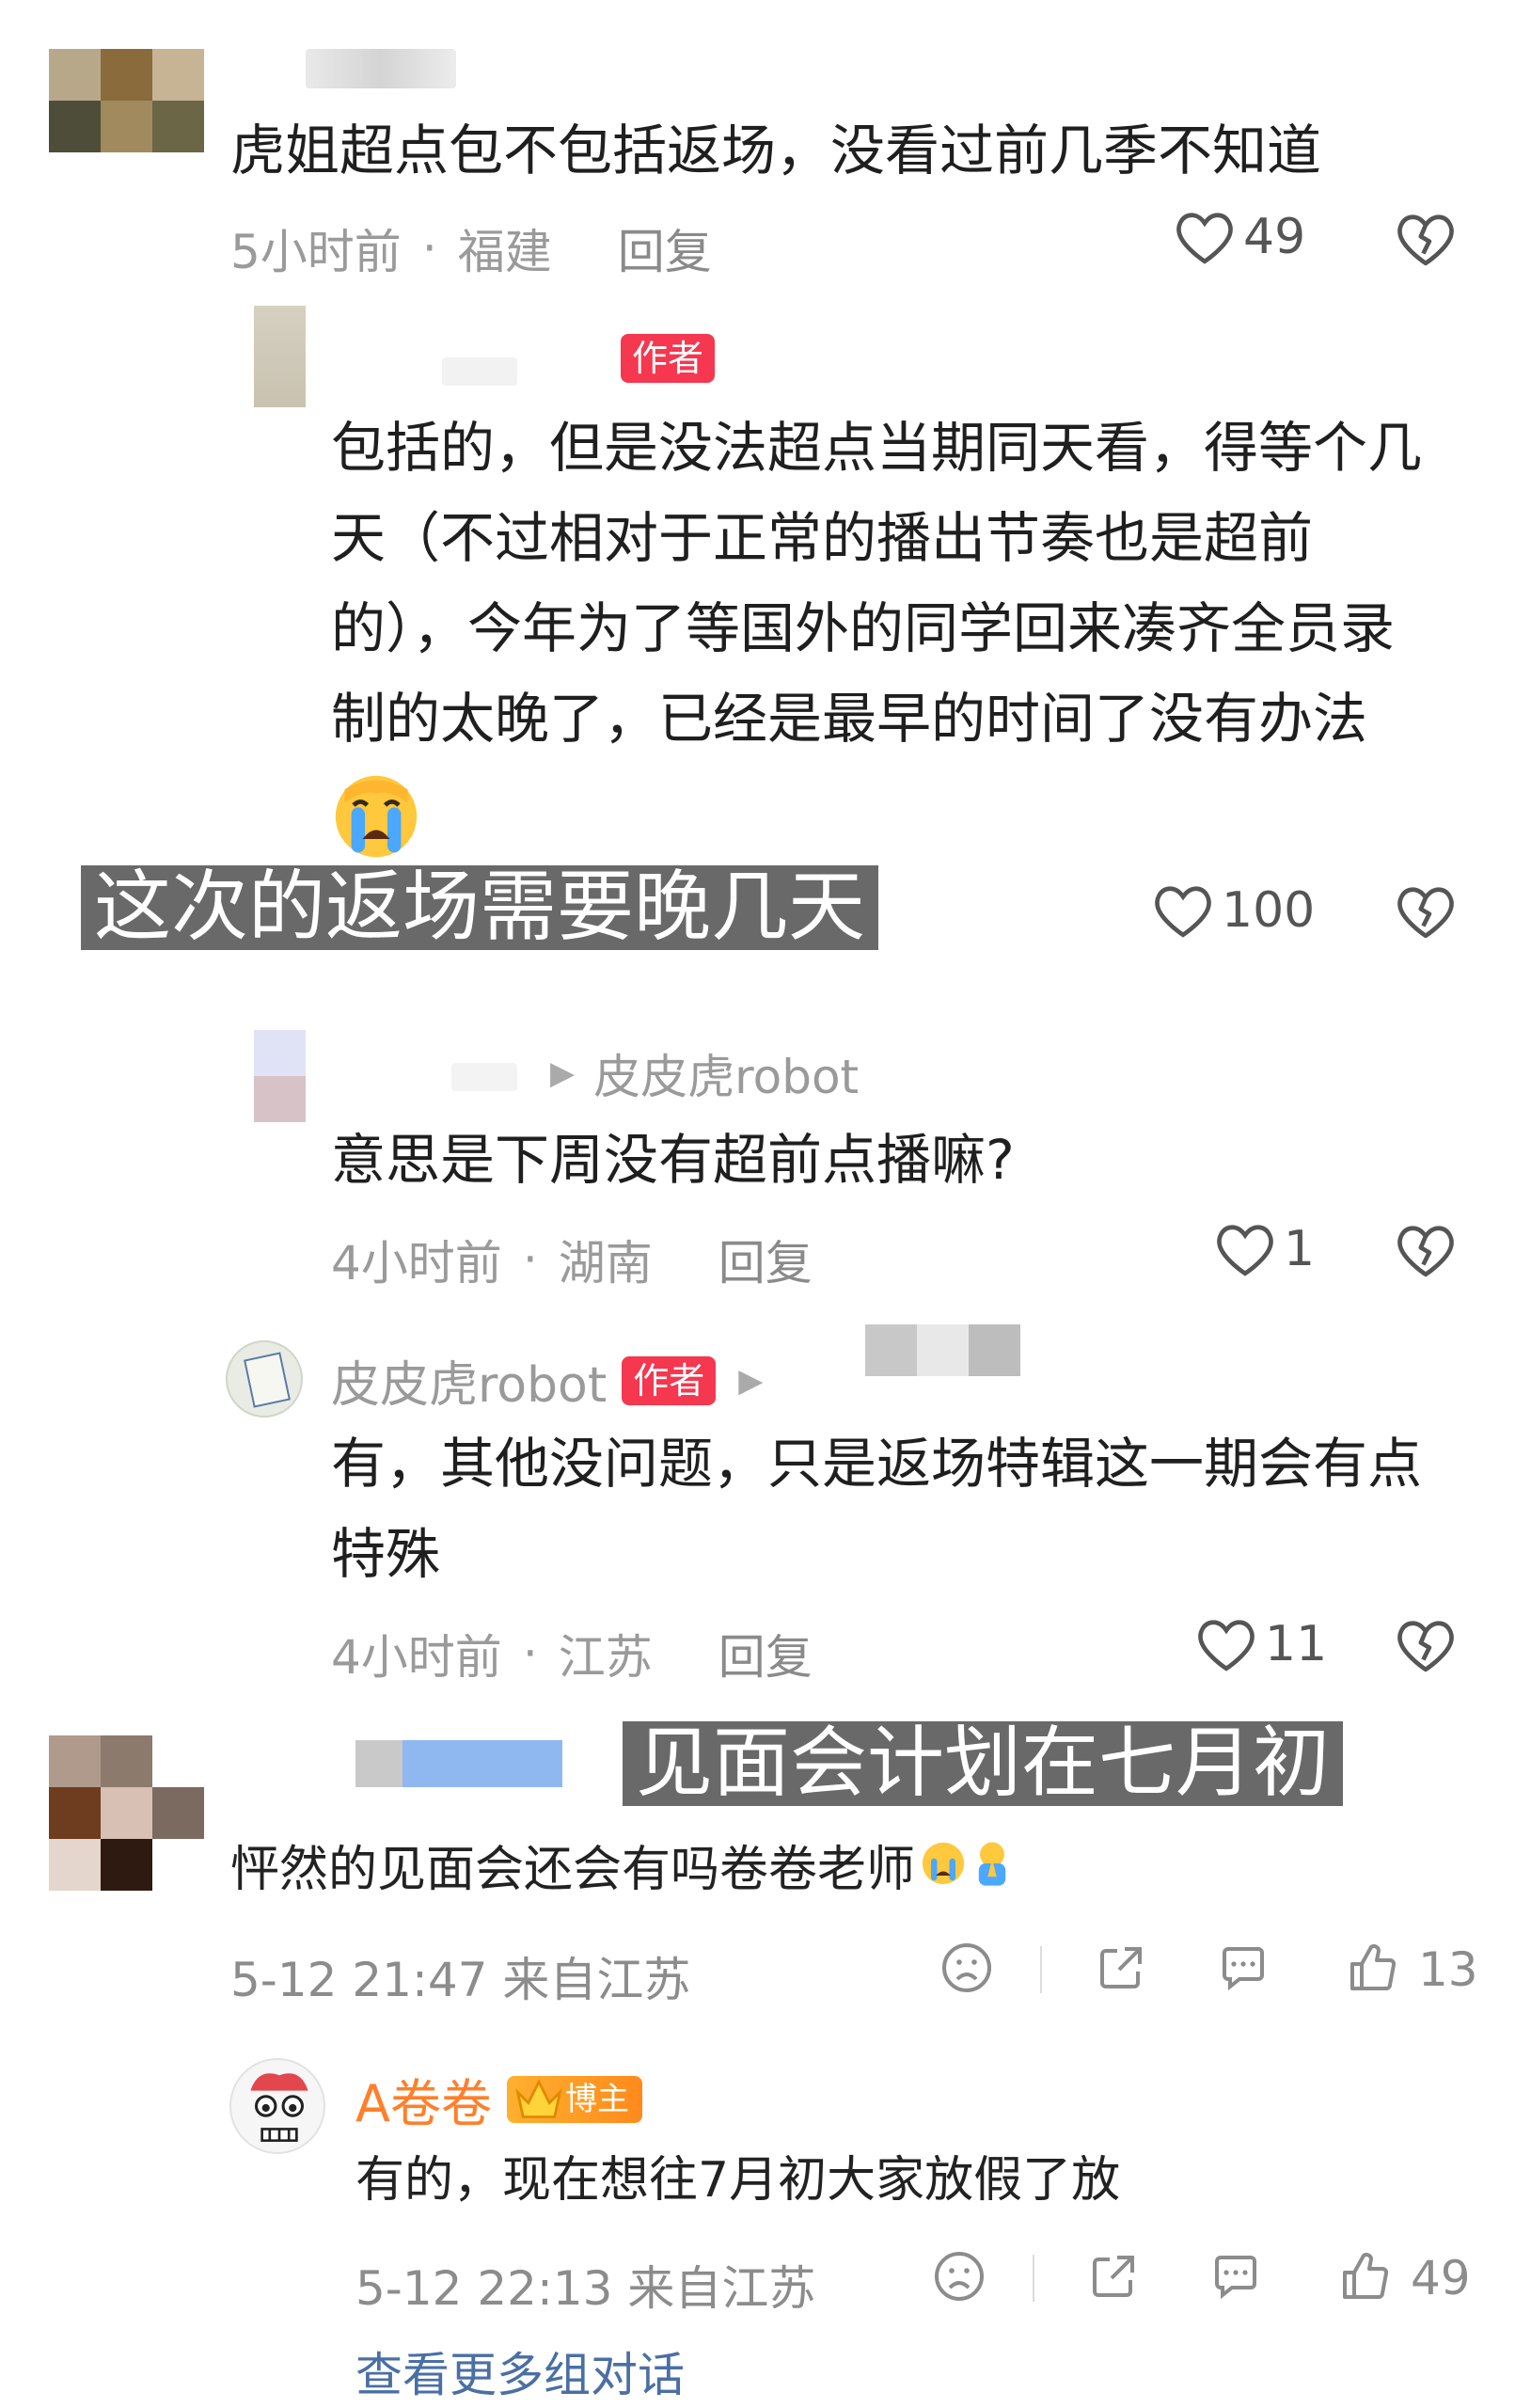 Image resolution: width=1531 pixels, height=2408 pixels. What do you see at coordinates (316, 252) in the screenshot?
I see `comment-time: 5小时前` at bounding box center [316, 252].